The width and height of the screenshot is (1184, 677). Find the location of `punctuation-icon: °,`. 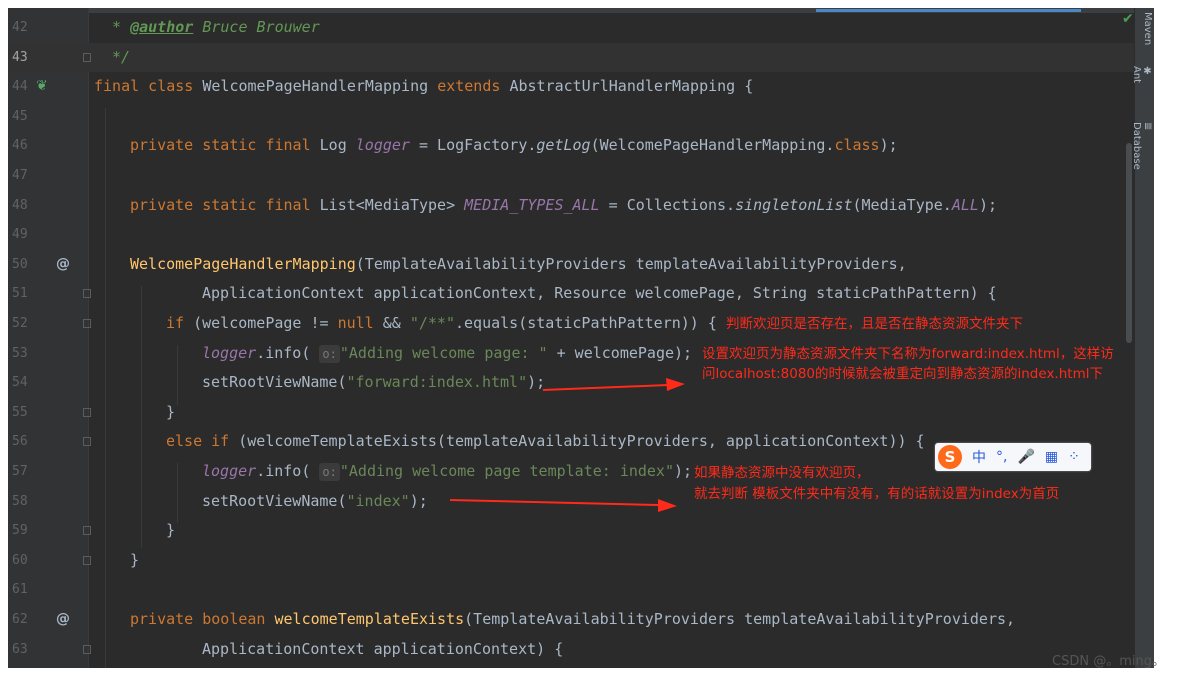

punctuation-icon: °, is located at coordinates (1001, 457).